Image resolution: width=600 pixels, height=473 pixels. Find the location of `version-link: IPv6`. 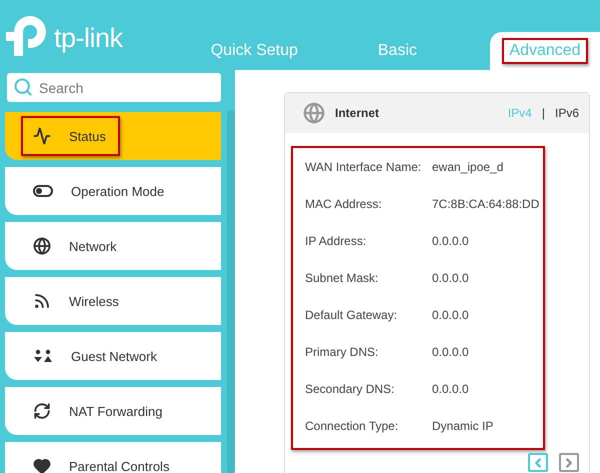

version-link: IPv6 is located at coordinates (566, 113).